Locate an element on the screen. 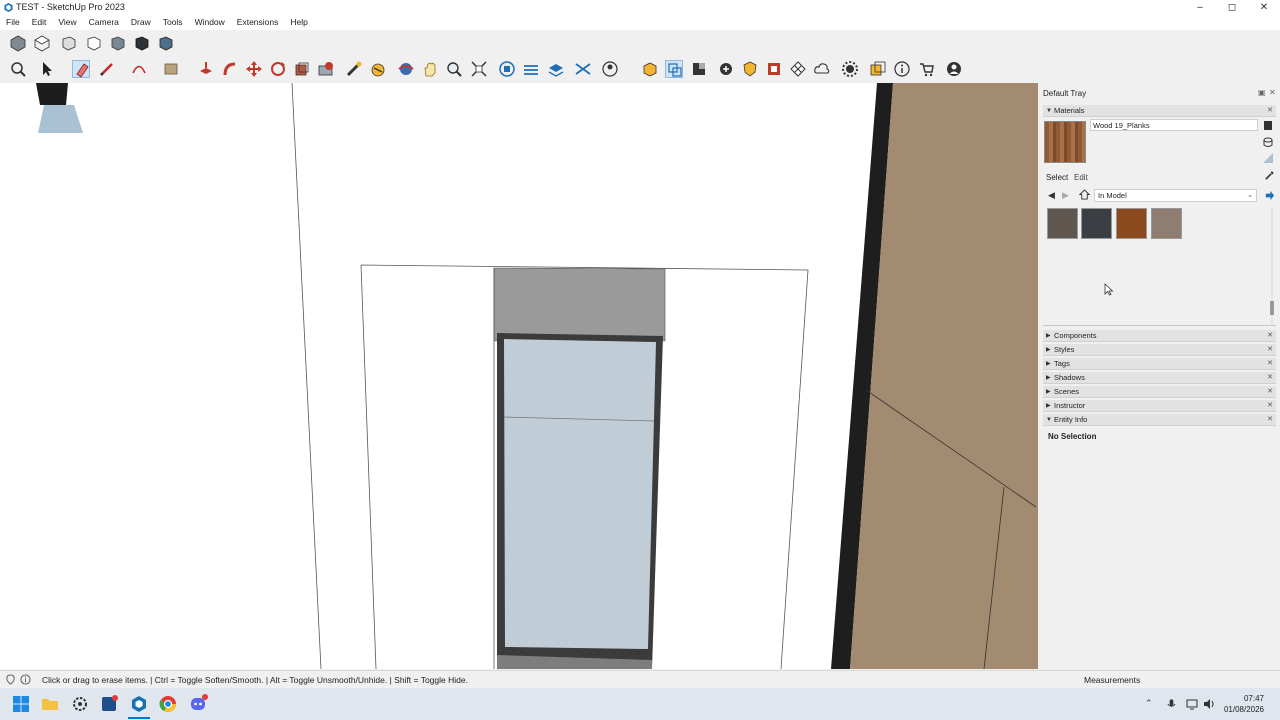  minimize-button: – is located at coordinates (1200, 7).